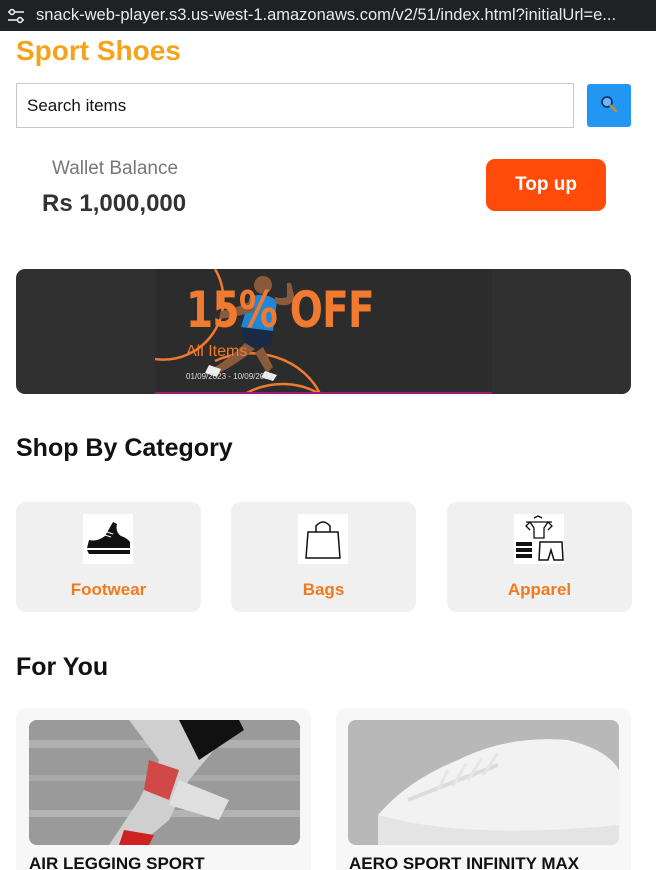 This screenshot has height=870, width=656. Describe the element at coordinates (323, 589) in the screenshot. I see `category-label: Bags` at that location.